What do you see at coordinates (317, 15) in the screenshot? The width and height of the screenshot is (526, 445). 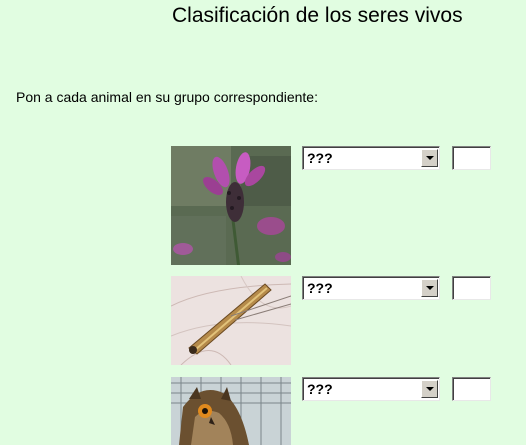 I see `page-title: Clasificación de los seres vivos` at bounding box center [317, 15].